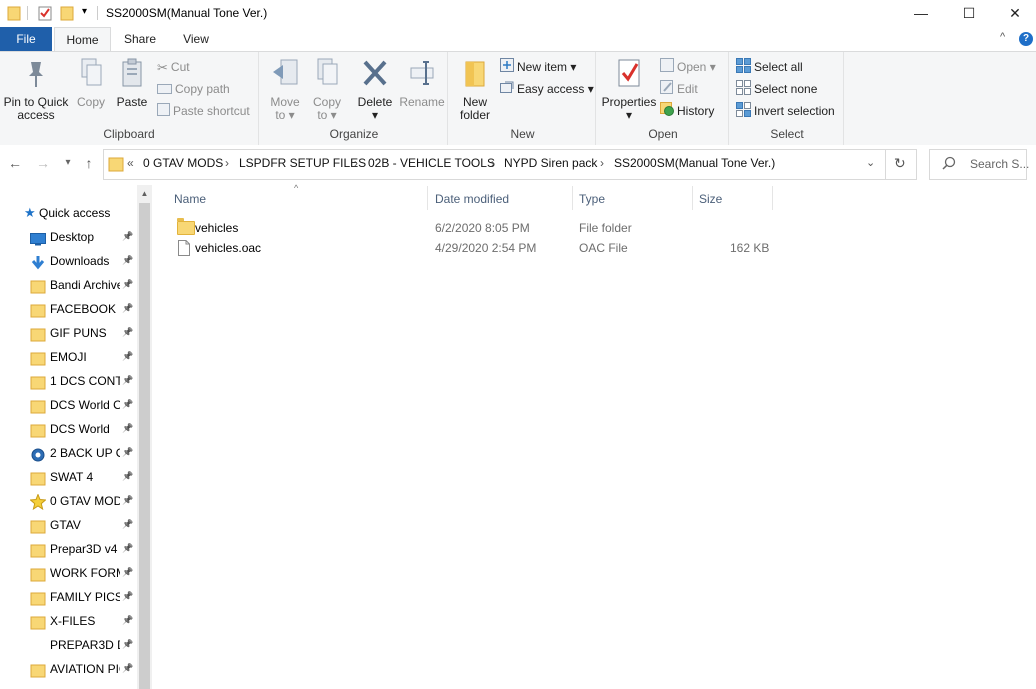 This screenshot has width=1036, height=689. Describe the element at coordinates (422, 82) in the screenshot. I see `rename-button: Rename` at that location.